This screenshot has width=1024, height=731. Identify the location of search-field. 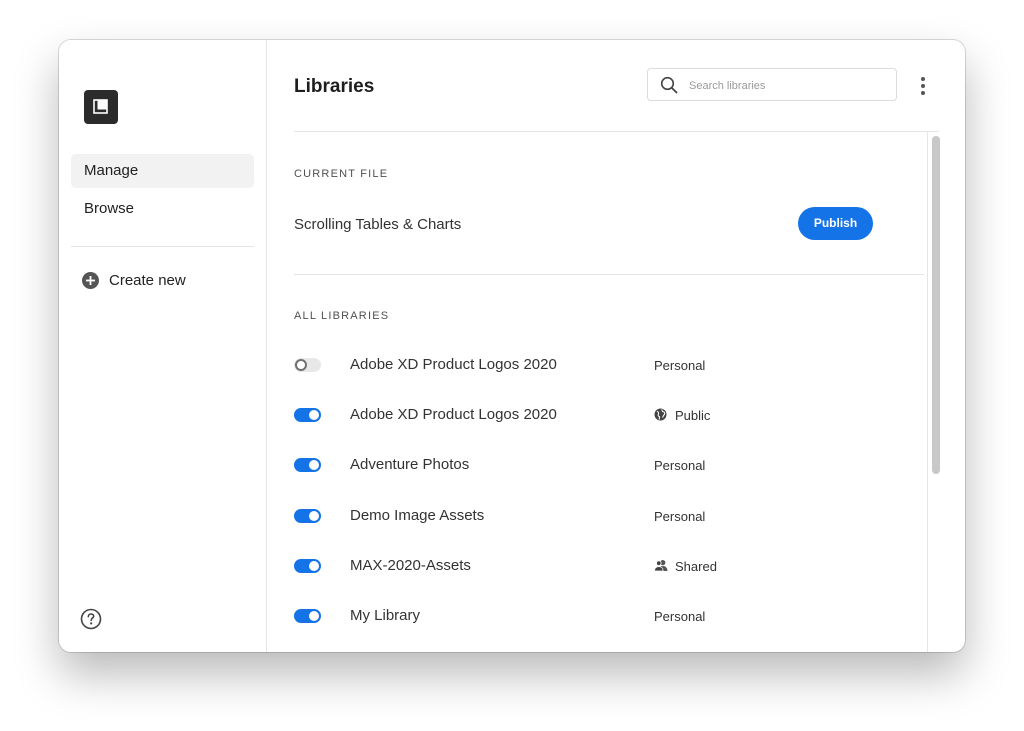
(772, 84).